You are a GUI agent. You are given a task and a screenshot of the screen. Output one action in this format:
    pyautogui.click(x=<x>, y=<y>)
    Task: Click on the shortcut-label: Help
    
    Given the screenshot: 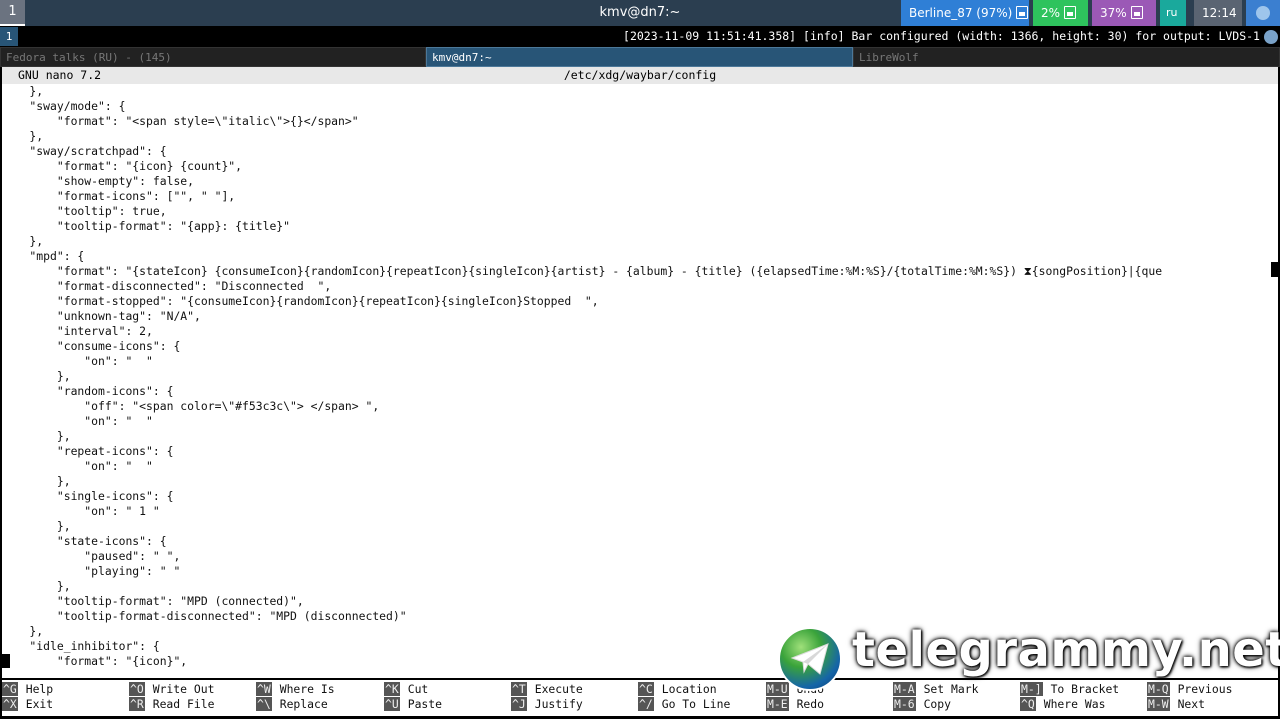 What is the action you would take?
    pyautogui.click(x=39, y=689)
    